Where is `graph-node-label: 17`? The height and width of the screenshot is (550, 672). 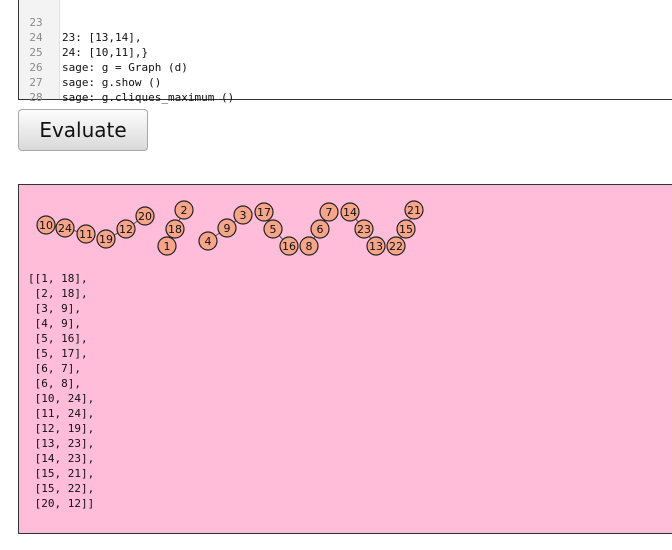
graph-node-label: 17 is located at coordinates (264, 212).